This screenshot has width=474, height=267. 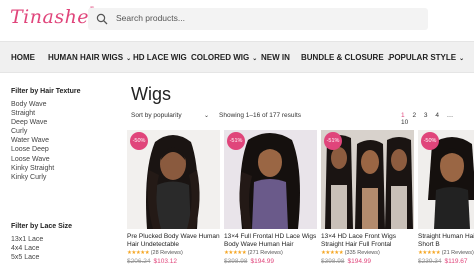 I want to click on brand-logo: Tinashe®, so click(x=53, y=17).